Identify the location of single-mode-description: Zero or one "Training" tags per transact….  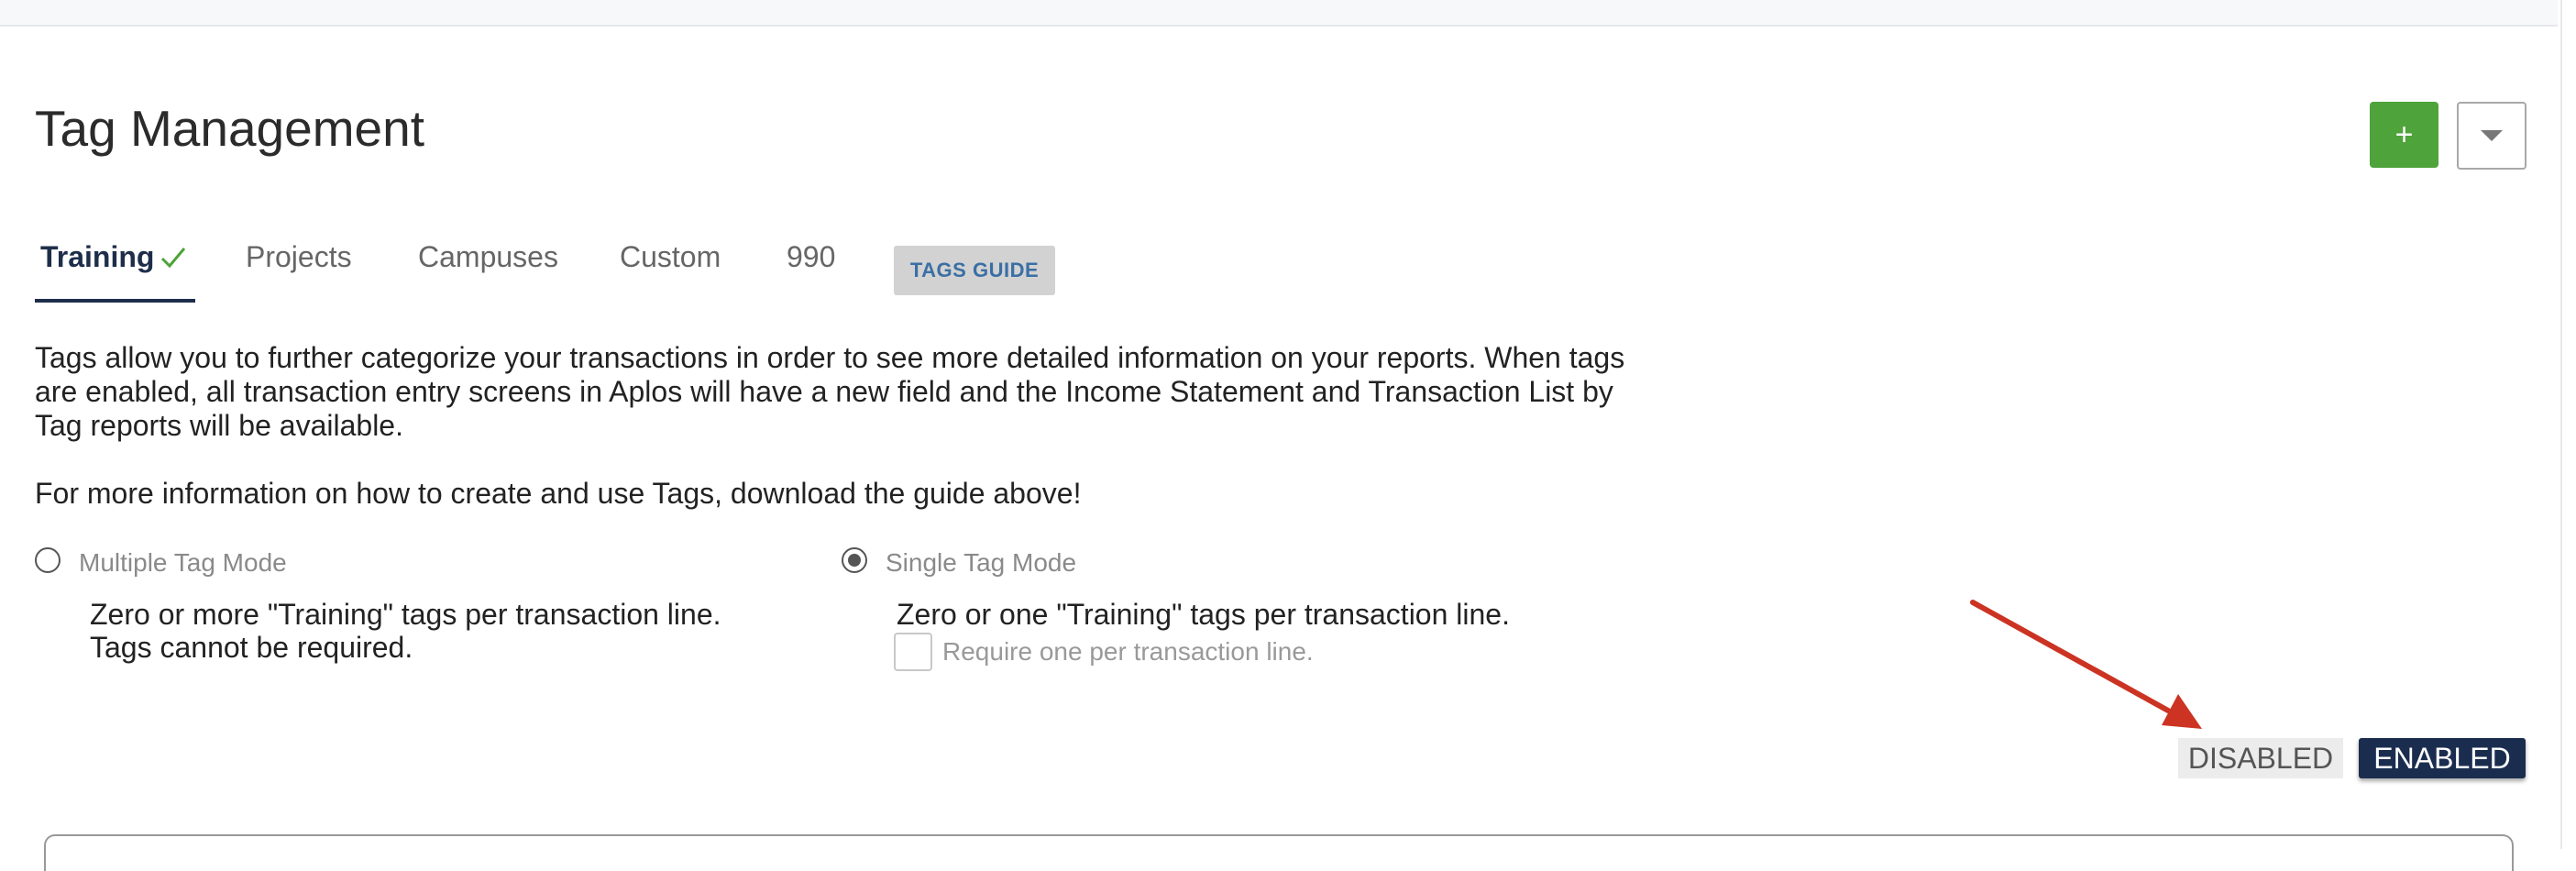
(1204, 614).